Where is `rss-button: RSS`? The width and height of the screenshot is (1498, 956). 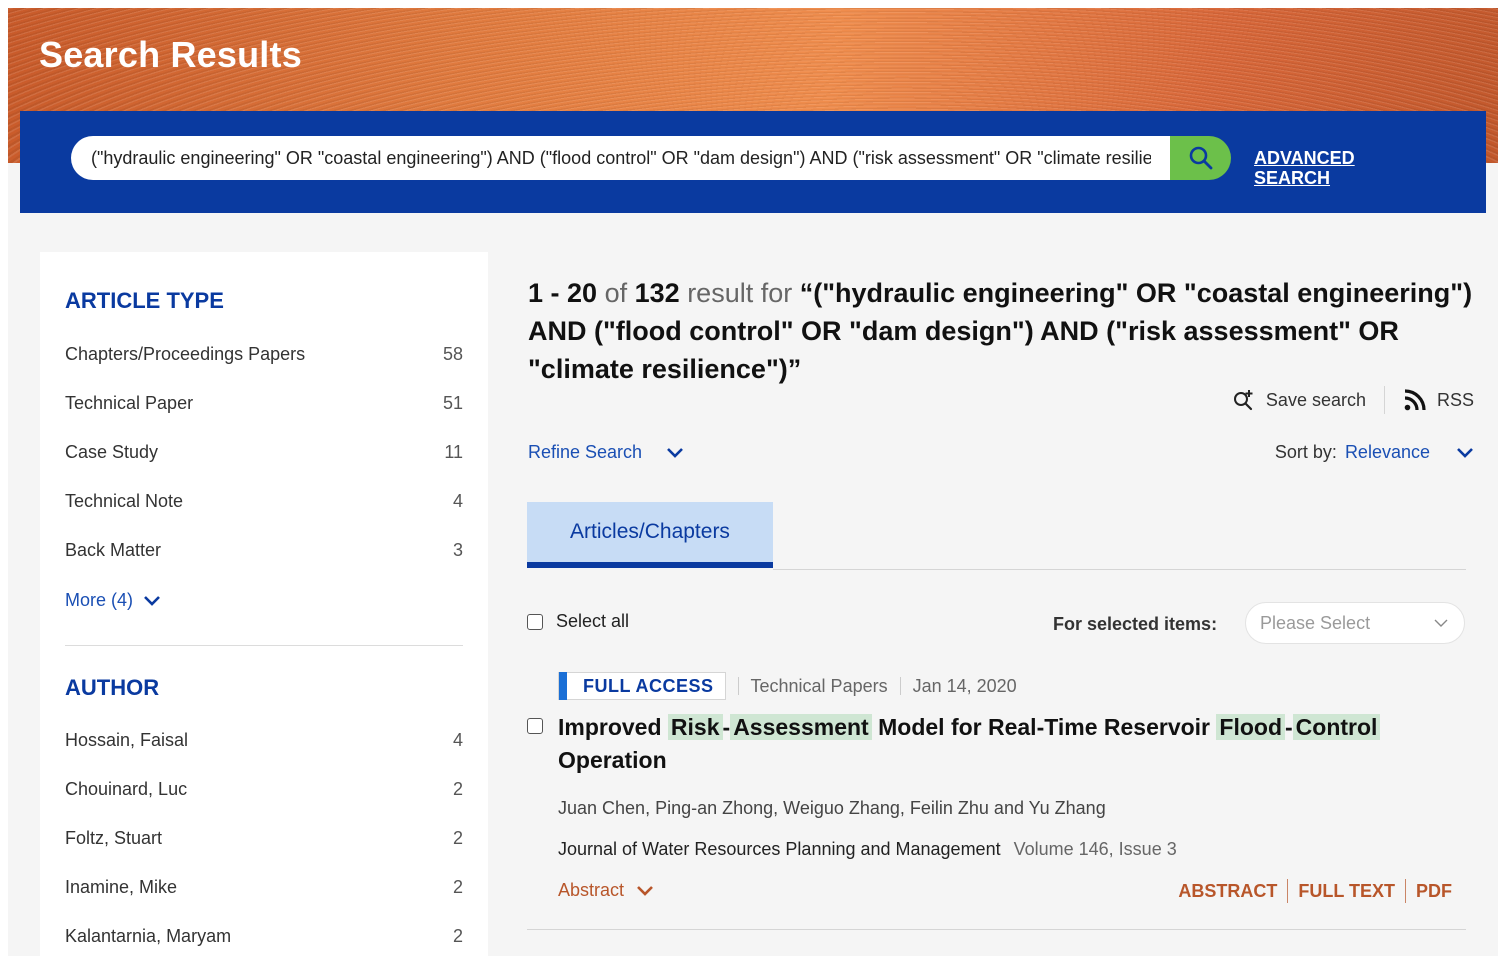
rss-button: RSS is located at coordinates (1438, 400).